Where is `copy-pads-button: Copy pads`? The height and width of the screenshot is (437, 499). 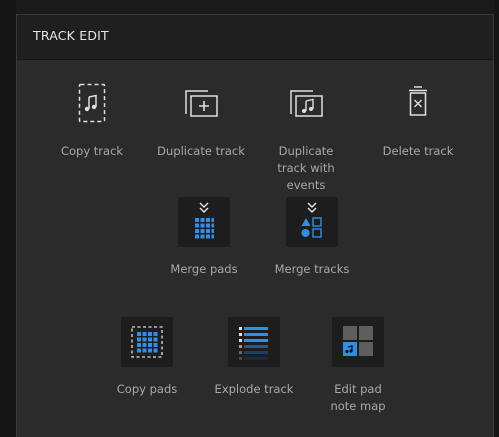
copy-pads-button: Copy pads is located at coordinates (147, 357).